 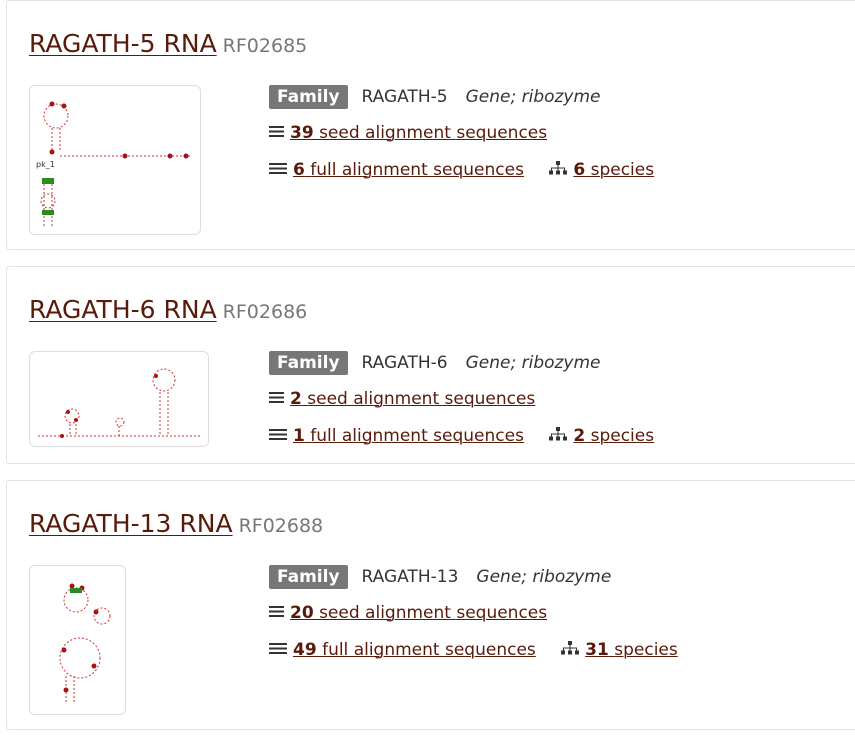 I want to click on seed-row: 39 seed alignment sequences, so click(x=408, y=133).